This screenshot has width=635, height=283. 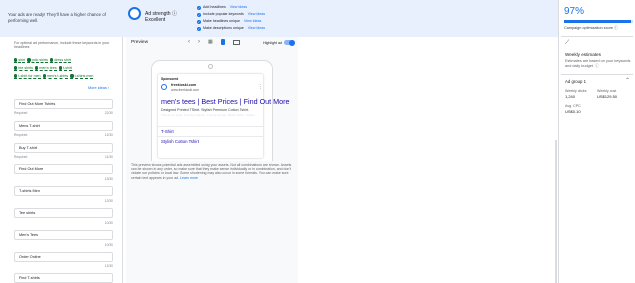 What do you see at coordinates (214, 42) in the screenshot?
I see `preview-toolbar: ‹ › ▦` at bounding box center [214, 42].